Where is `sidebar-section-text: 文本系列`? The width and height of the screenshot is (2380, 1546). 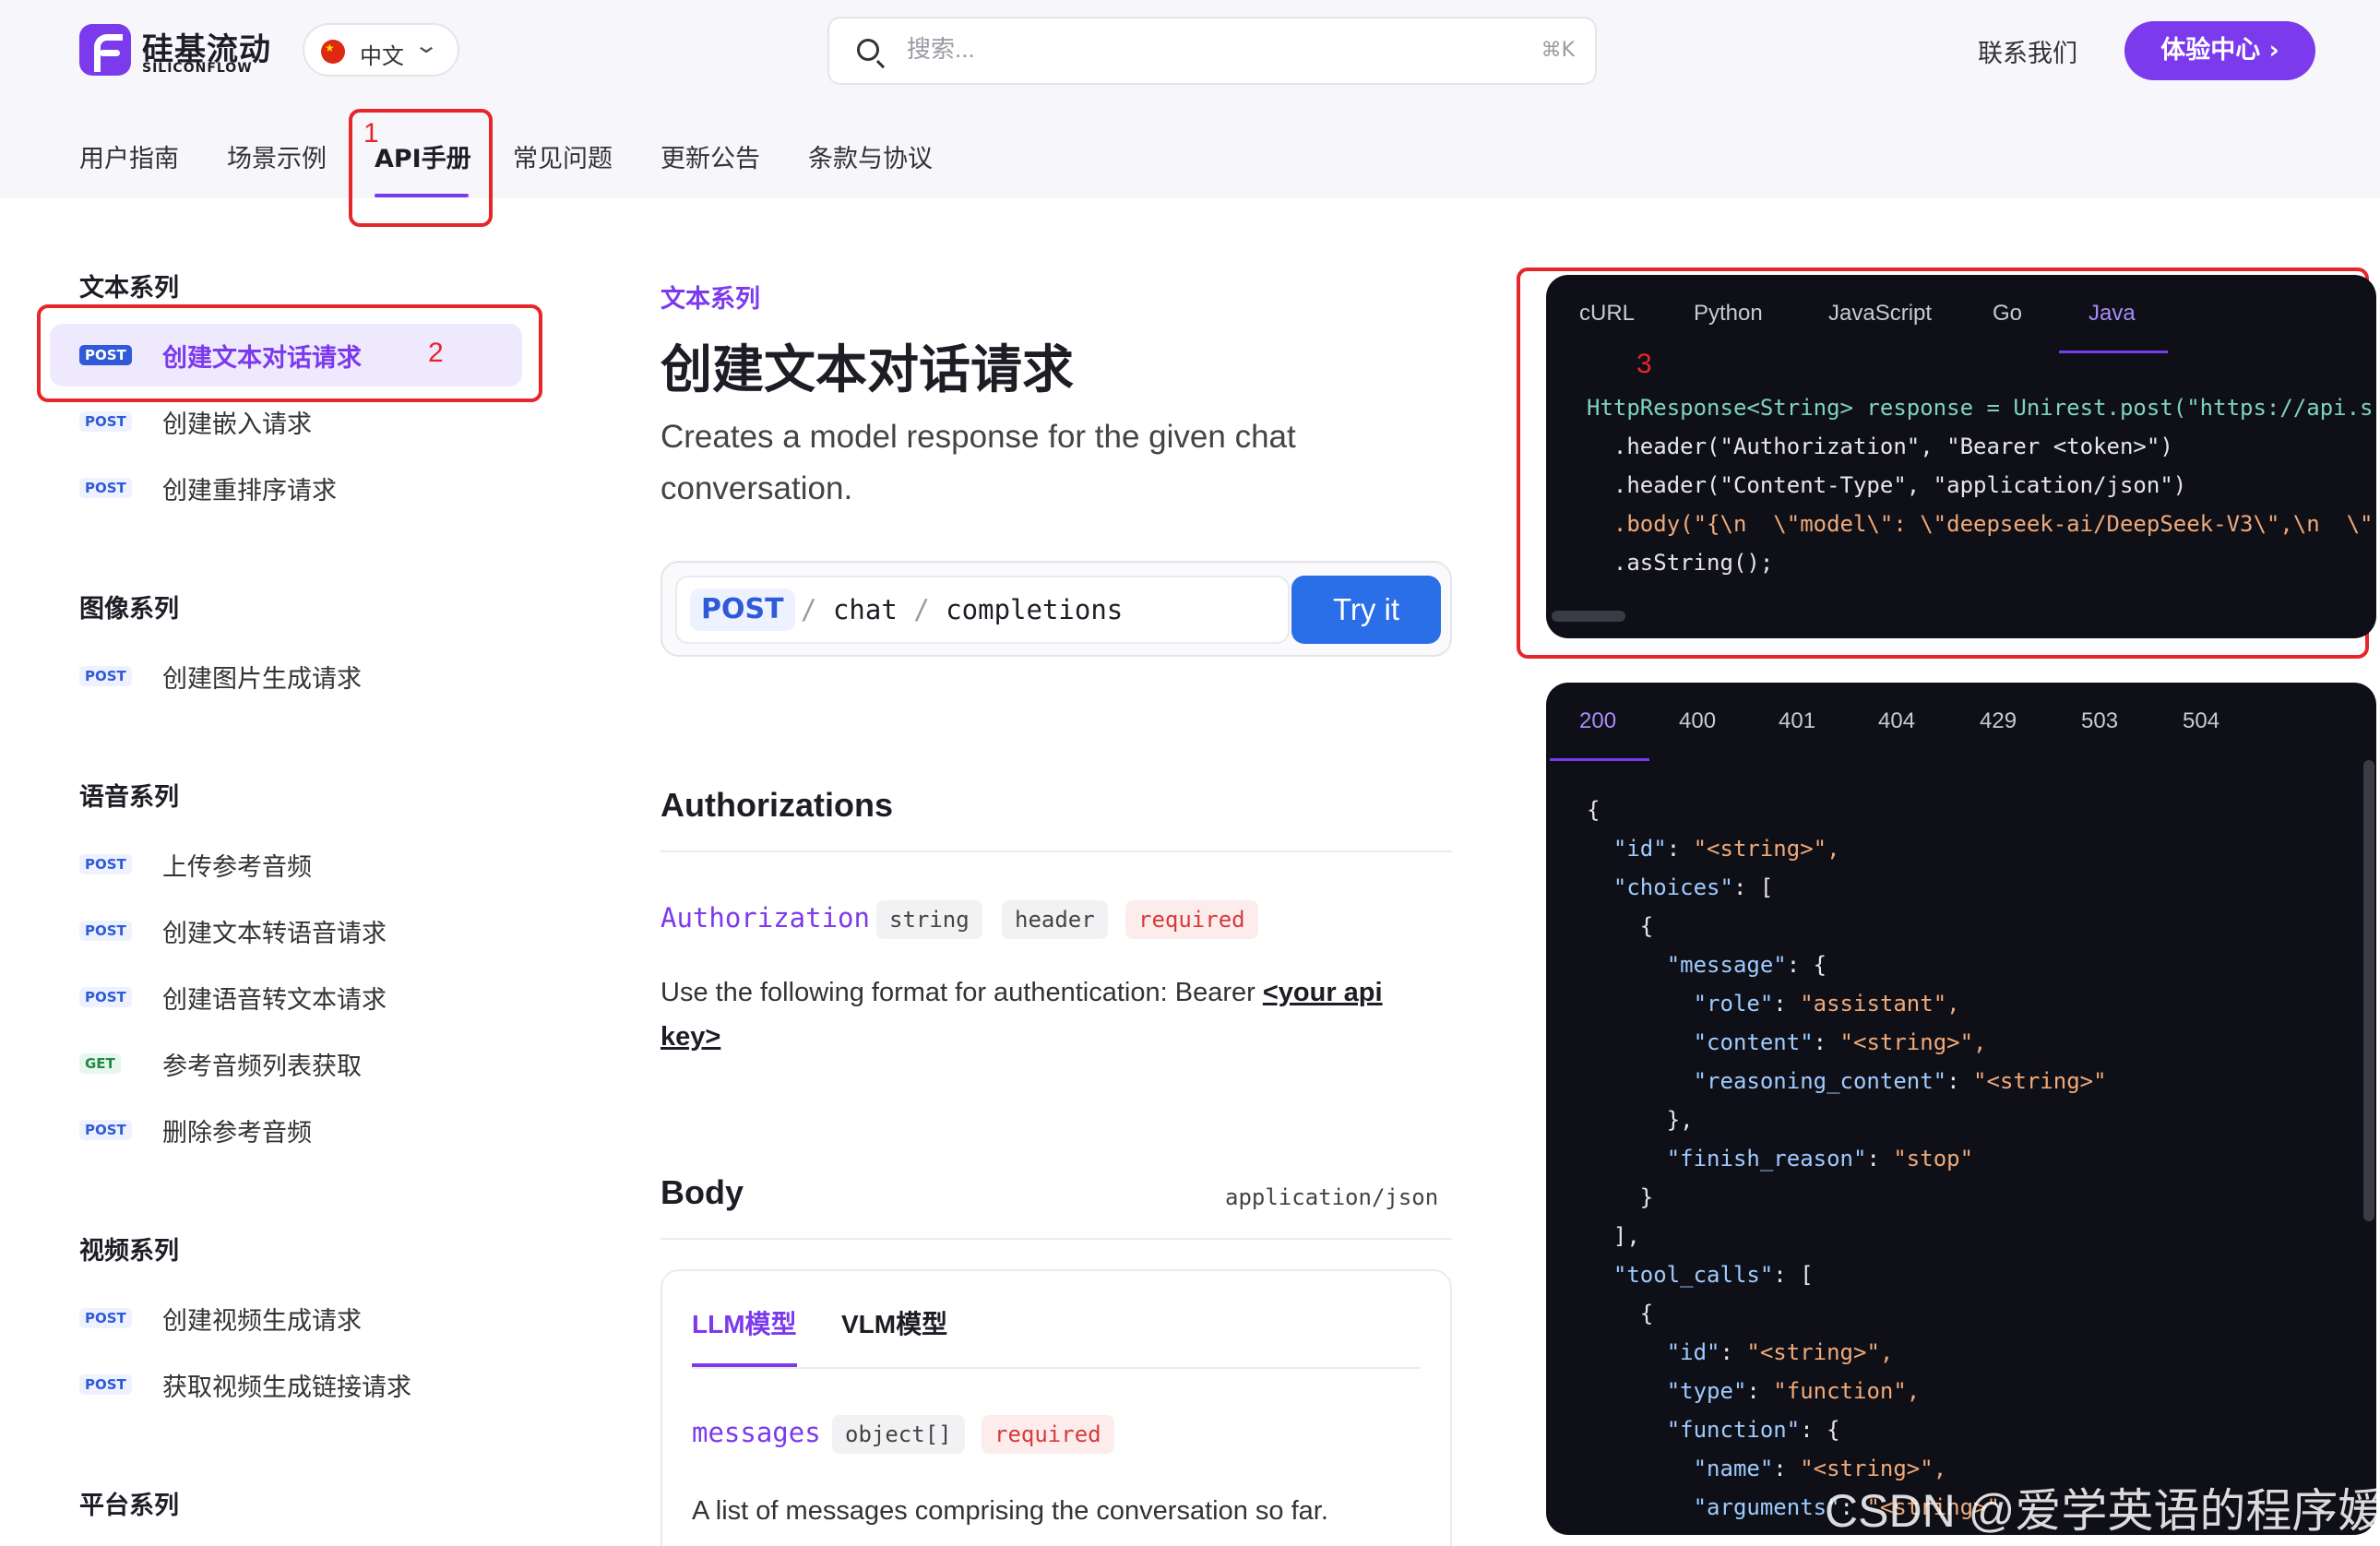
sidebar-section-text: 文本系列 is located at coordinates (129, 288).